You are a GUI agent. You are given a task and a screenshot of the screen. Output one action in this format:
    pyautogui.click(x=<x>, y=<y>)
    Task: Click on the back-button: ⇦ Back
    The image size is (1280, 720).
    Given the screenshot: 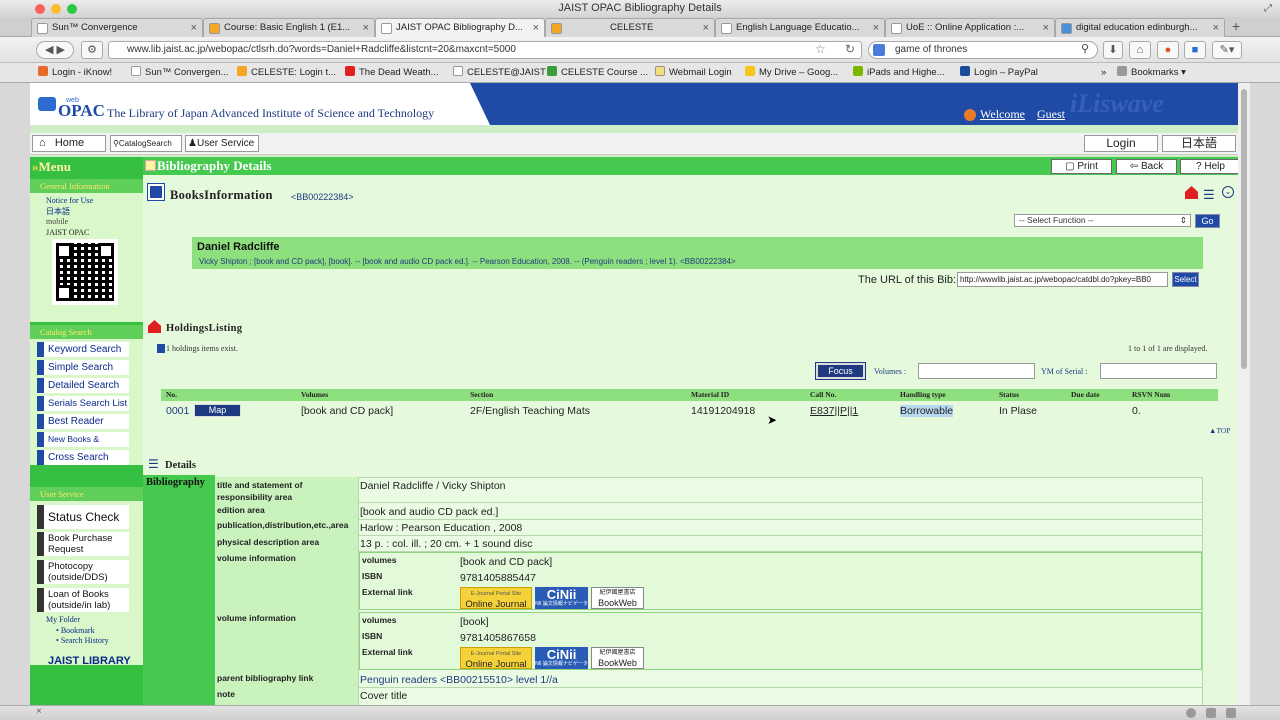 What is the action you would take?
    pyautogui.click(x=1146, y=166)
    